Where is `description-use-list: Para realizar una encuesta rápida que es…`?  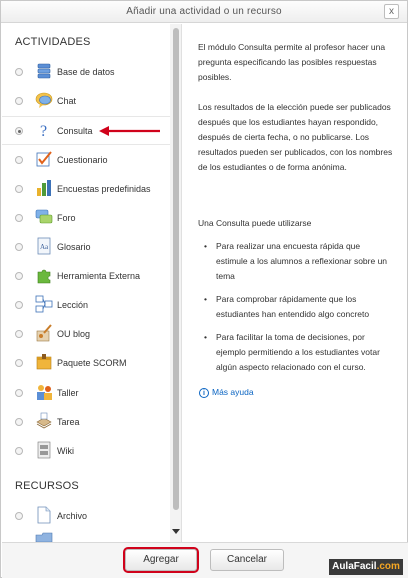 description-use-list: Para realizar una encuesta rápida que es… is located at coordinates (297, 311).